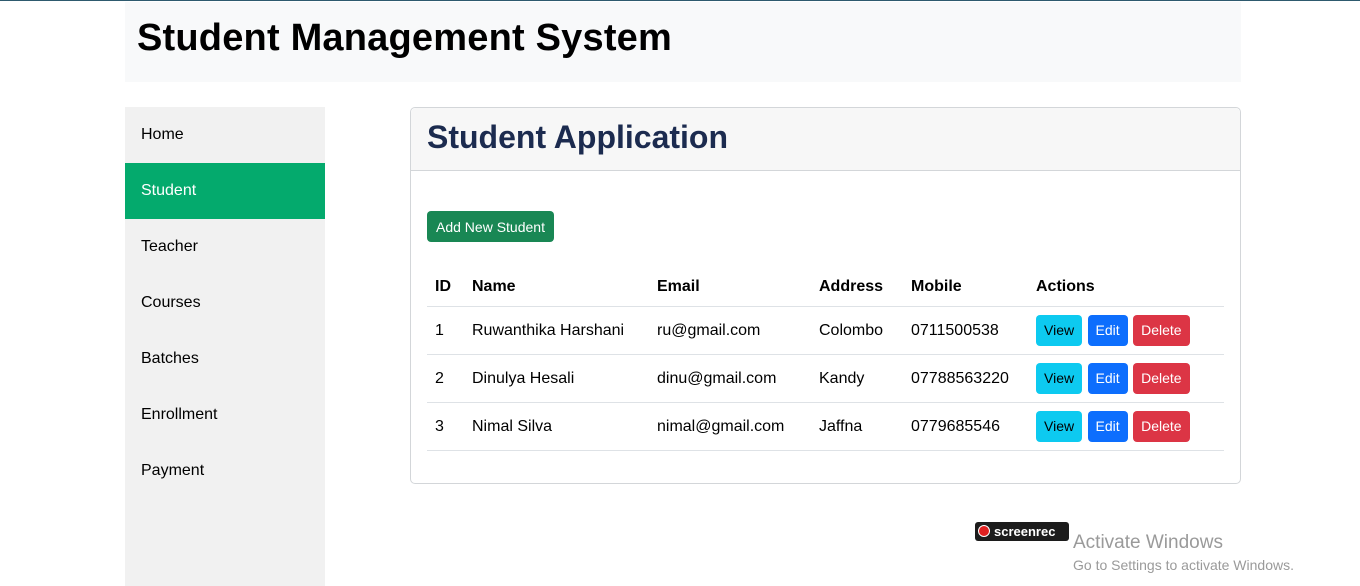 The width and height of the screenshot is (1360, 586). I want to click on header-id: ID, so click(445, 287).